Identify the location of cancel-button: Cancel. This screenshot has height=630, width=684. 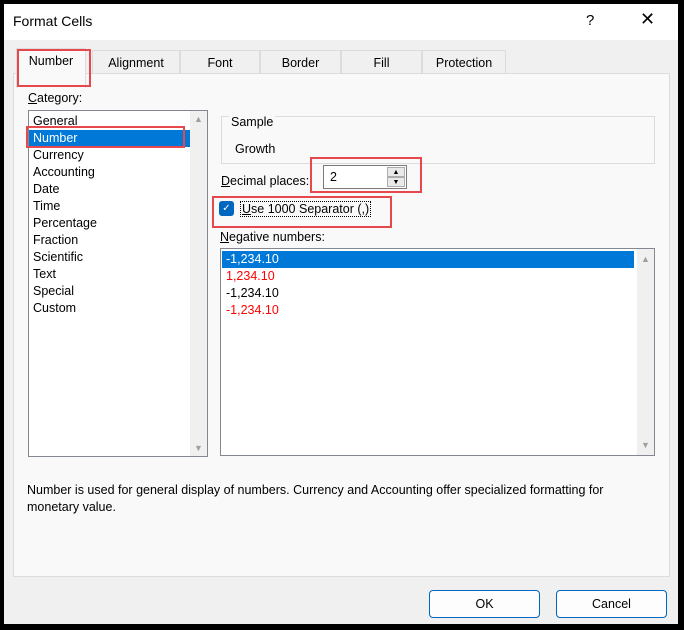
(611, 604).